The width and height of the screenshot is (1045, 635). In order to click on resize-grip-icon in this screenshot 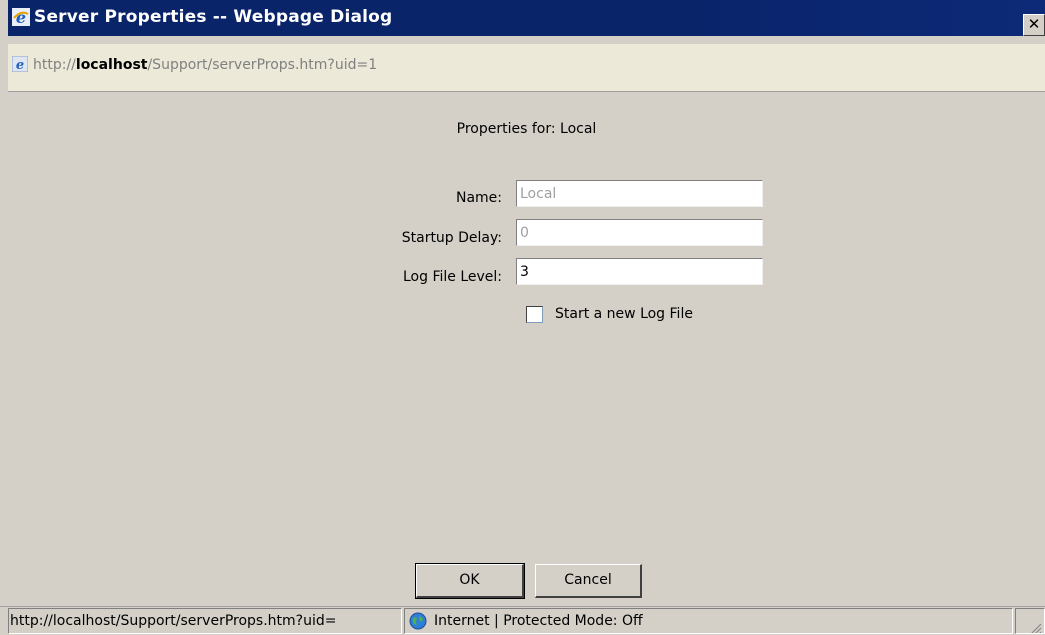, I will do `click(1036, 626)`.